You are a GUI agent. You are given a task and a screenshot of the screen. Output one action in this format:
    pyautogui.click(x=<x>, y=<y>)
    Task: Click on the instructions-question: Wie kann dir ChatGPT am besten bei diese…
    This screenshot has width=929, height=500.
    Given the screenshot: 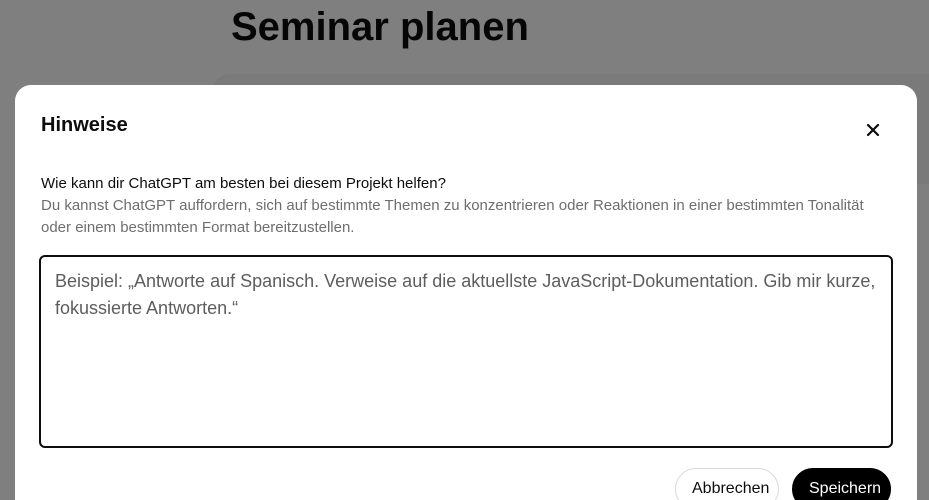 What is the action you would take?
    pyautogui.click(x=243, y=183)
    